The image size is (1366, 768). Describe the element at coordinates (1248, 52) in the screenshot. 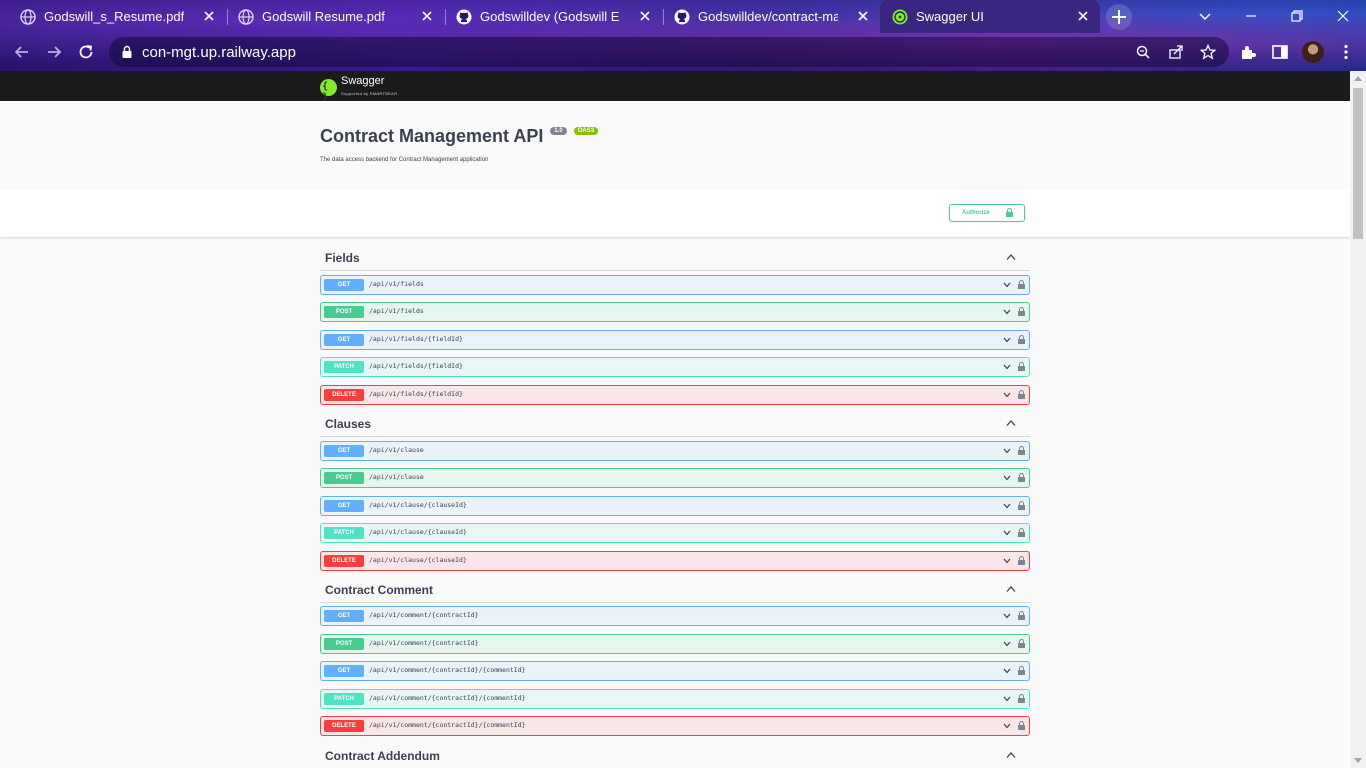

I see `extensions-icon` at that location.